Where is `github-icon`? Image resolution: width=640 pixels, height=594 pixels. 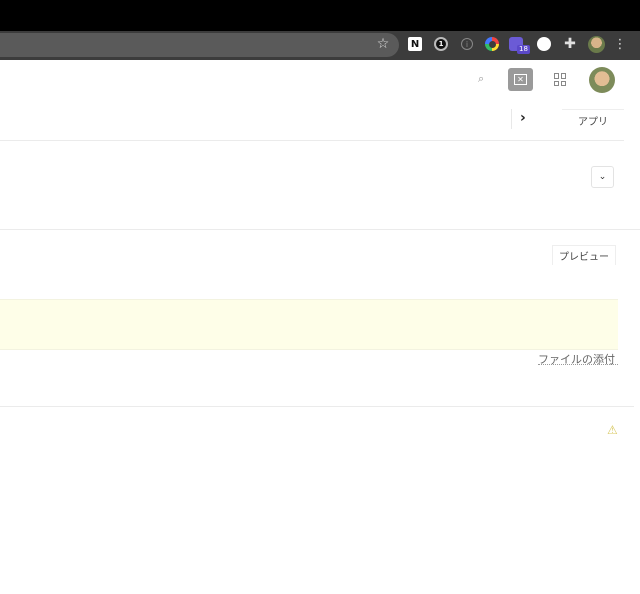 github-icon is located at coordinates (544, 44).